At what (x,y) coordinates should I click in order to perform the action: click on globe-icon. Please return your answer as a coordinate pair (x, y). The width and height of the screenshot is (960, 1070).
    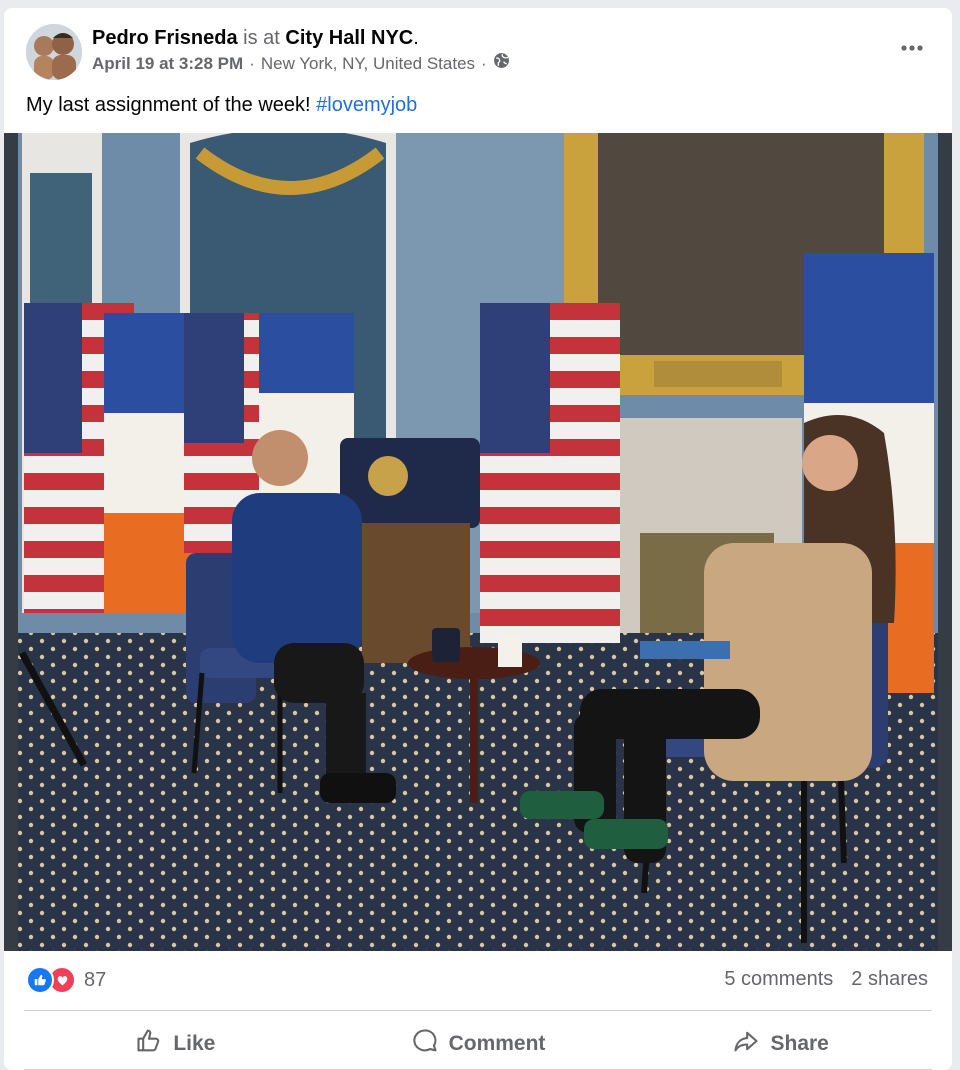
    Looking at the image, I should click on (501, 63).